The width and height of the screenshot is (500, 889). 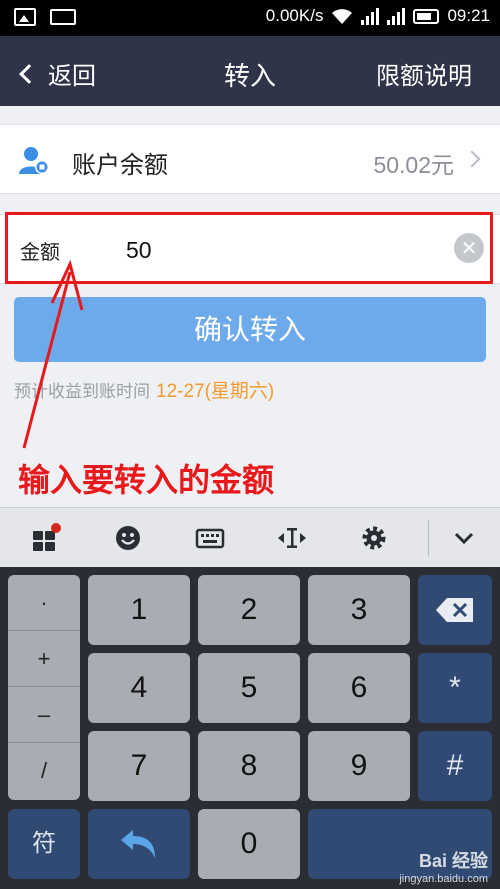 What do you see at coordinates (46, 538) in the screenshot?
I see `apps-grid-icon` at bounding box center [46, 538].